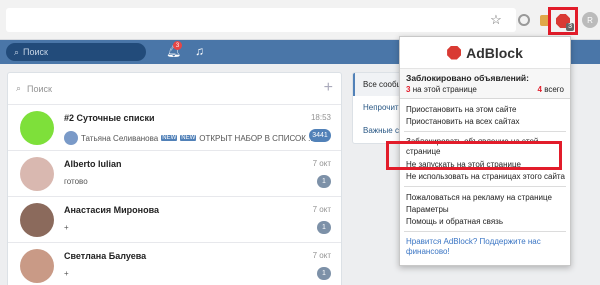 This screenshot has height=285, width=600. I want to click on help-item: Помощь и обратная связь, so click(485, 221).